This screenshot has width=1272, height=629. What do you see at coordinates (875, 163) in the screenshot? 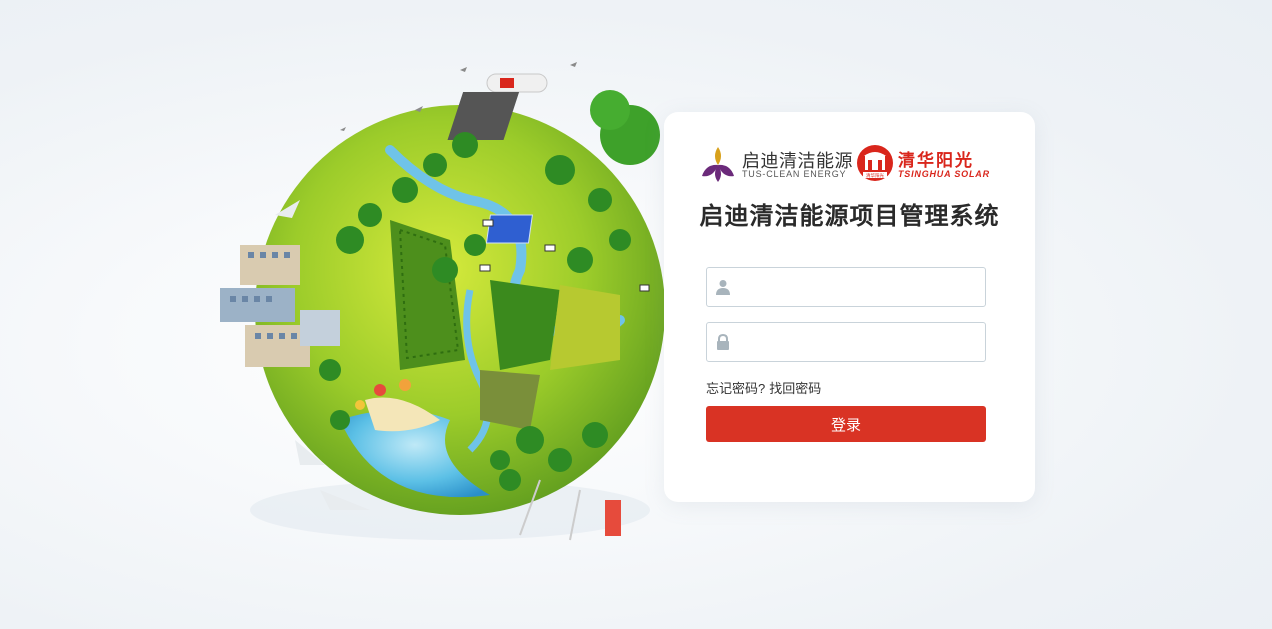
I see `tsinghua-gate-icon: 清华阳光` at bounding box center [875, 163].